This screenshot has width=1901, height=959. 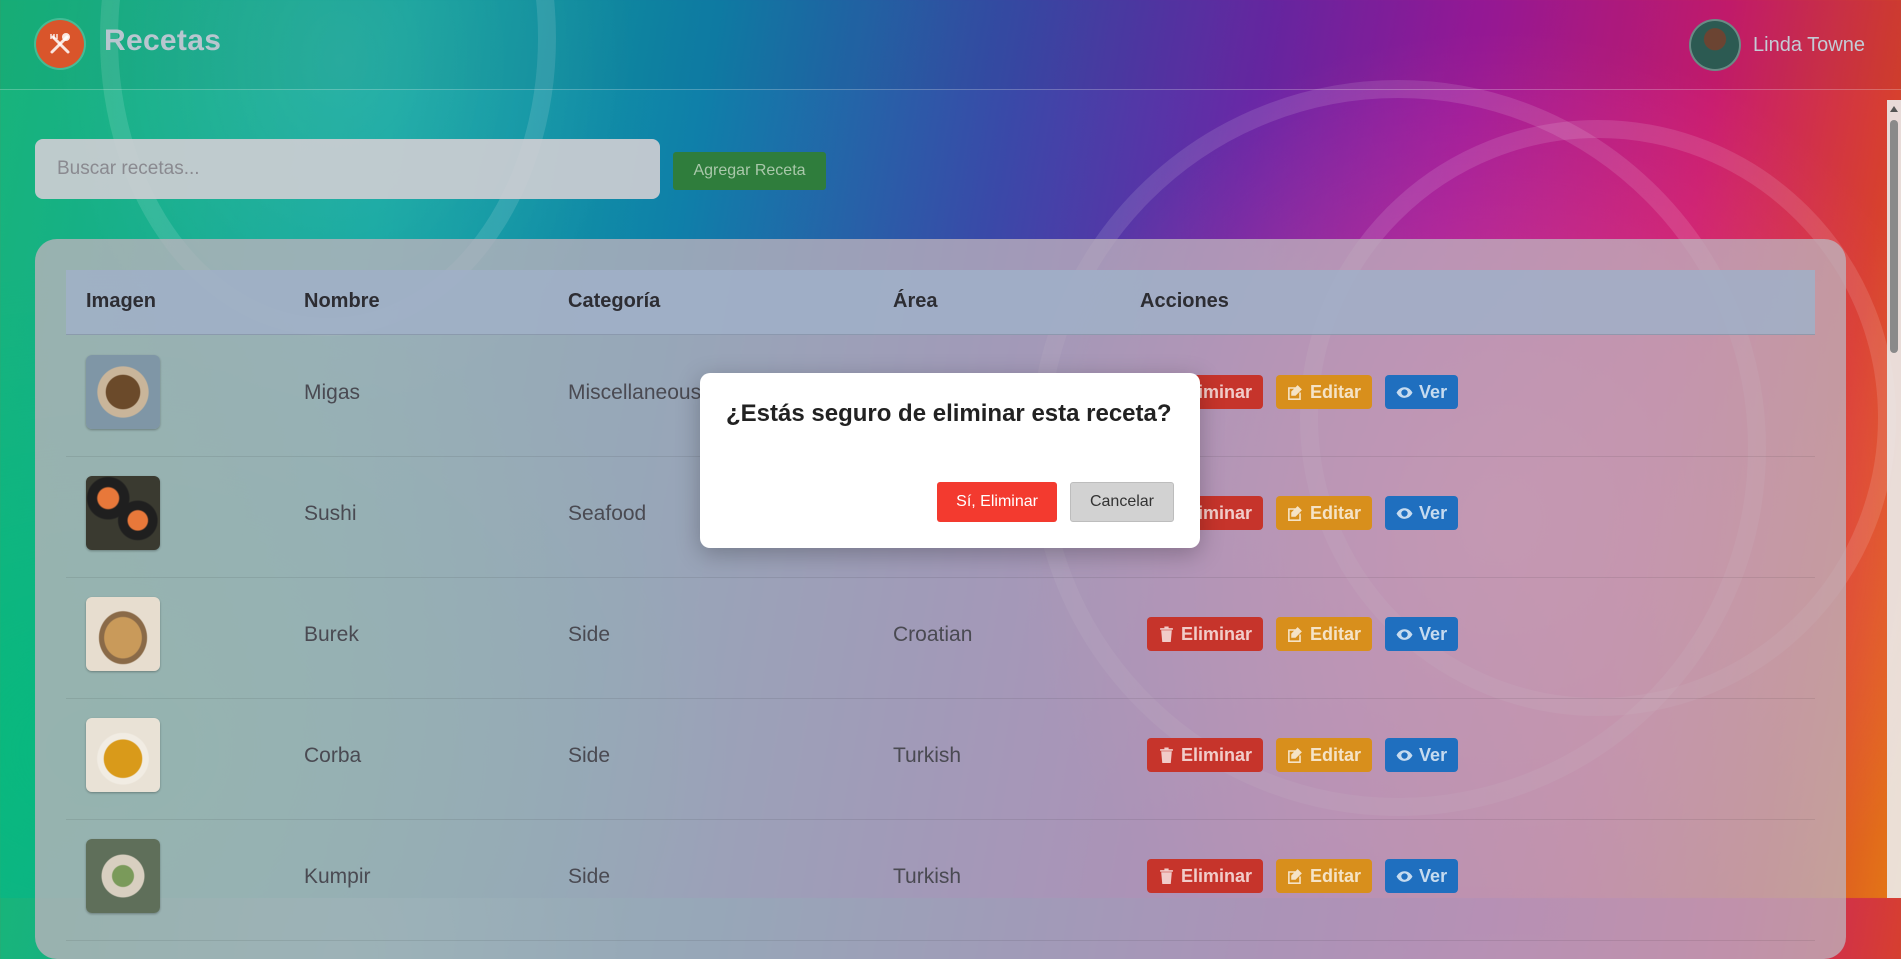 I want to click on search-input, so click(x=347, y=169).